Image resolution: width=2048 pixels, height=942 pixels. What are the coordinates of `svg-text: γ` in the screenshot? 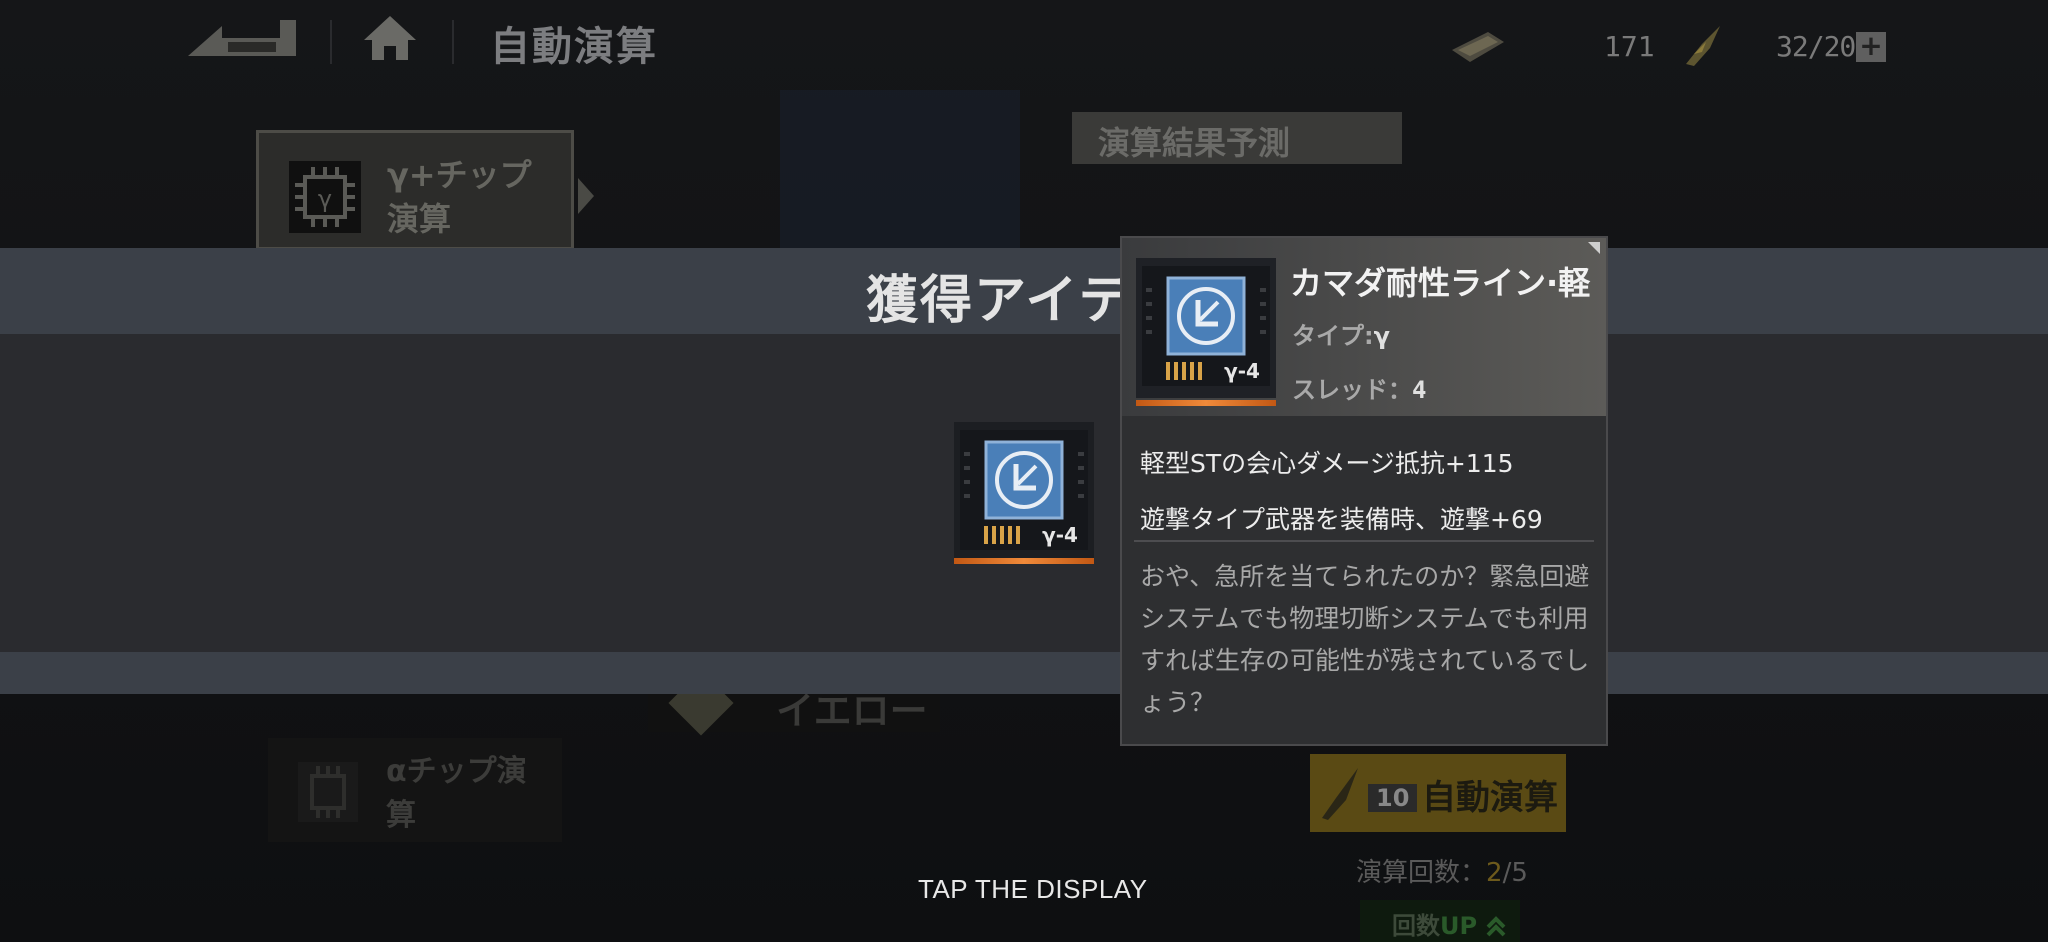 It's located at (325, 199).